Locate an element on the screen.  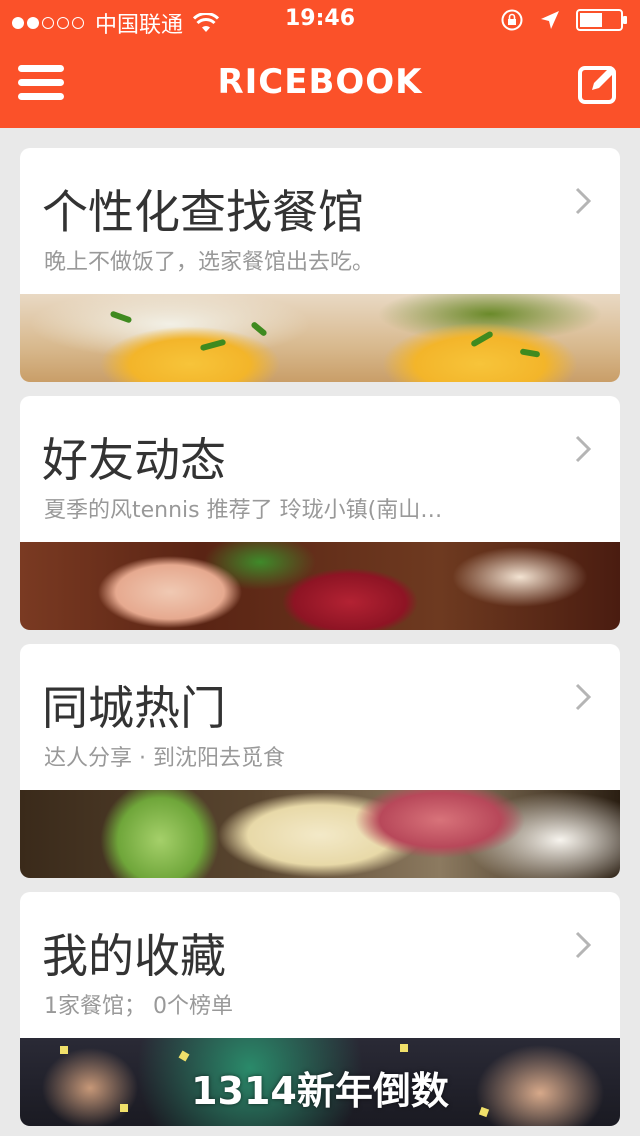
rotation-lock-icon is located at coordinates (512, 20).